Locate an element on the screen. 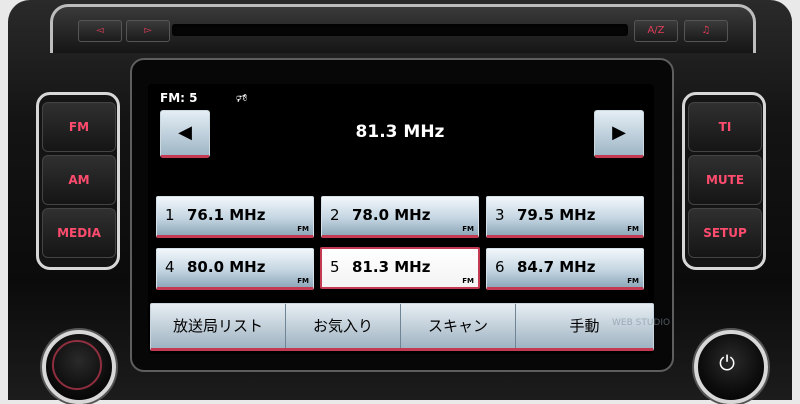 The width and height of the screenshot is (800, 404). speaker-icon: 🕫 is located at coordinates (242, 98).